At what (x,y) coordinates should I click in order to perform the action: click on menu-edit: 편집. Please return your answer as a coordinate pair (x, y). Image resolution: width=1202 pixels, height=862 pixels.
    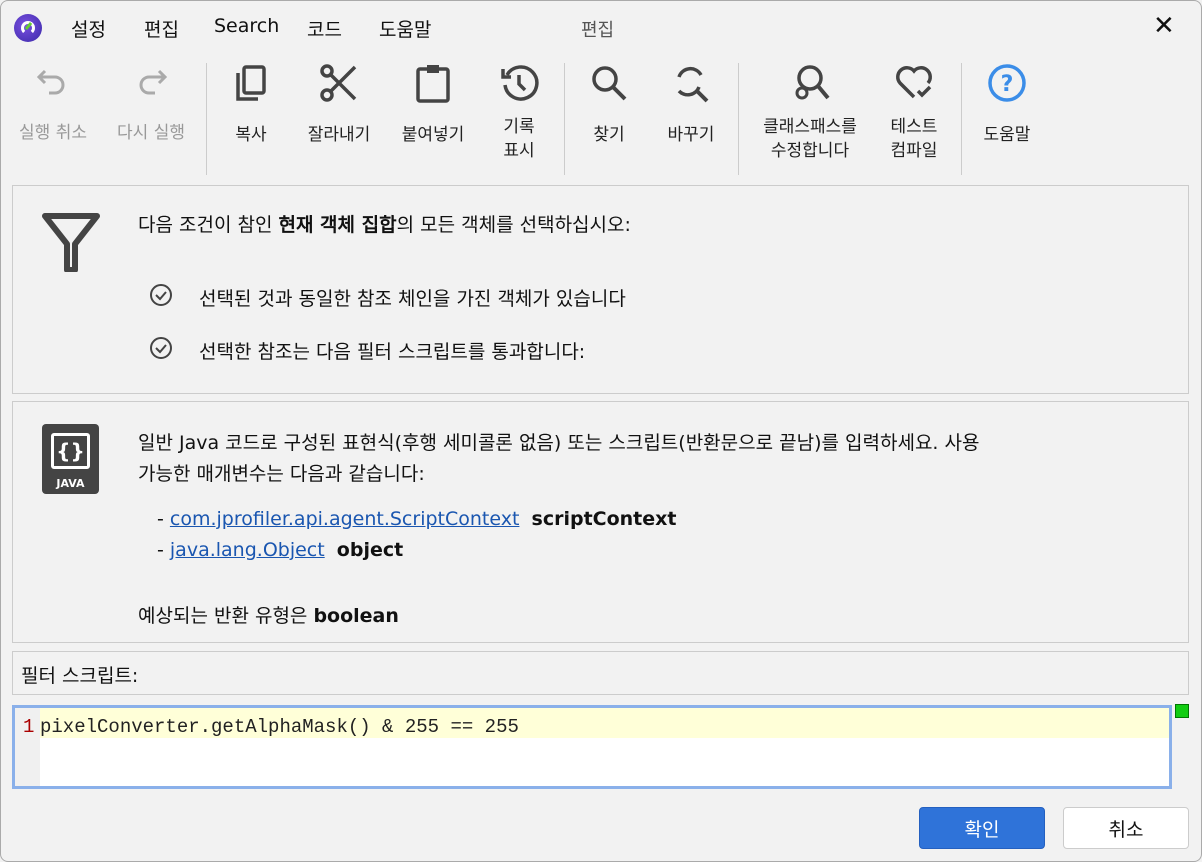
    Looking at the image, I should click on (161, 28).